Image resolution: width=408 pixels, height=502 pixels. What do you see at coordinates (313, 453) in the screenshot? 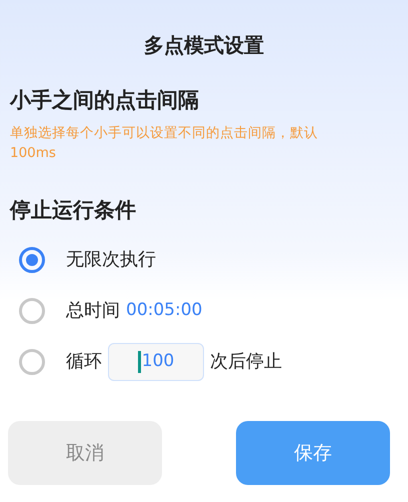
I see `save-button: 保存` at bounding box center [313, 453].